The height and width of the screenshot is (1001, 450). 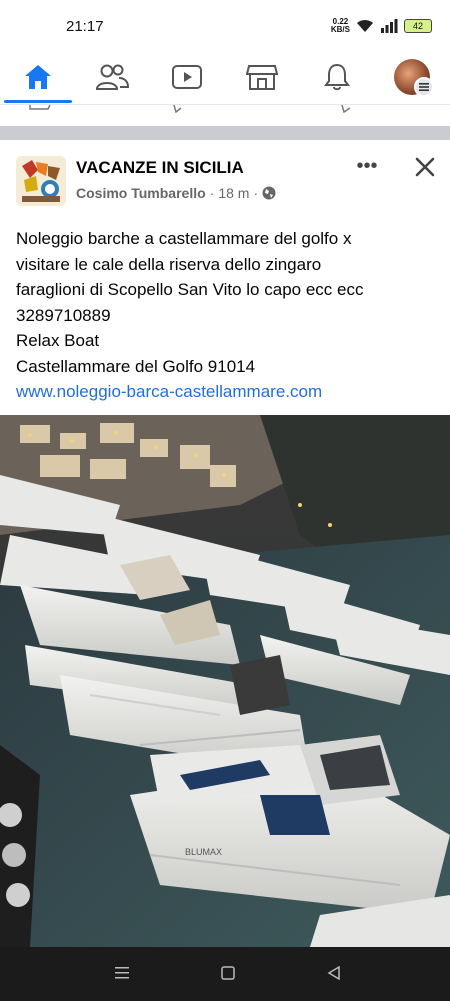 I want to click on top-navigation, so click(x=225, y=77).